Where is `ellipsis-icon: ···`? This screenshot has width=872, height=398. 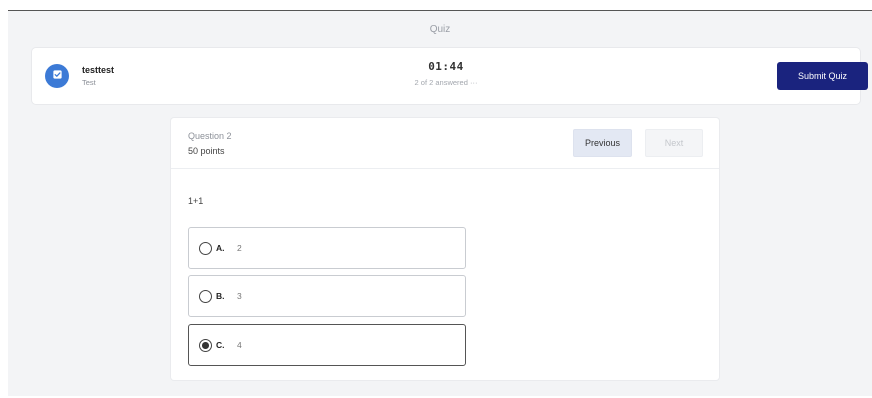
ellipsis-icon: ··· is located at coordinates (474, 82).